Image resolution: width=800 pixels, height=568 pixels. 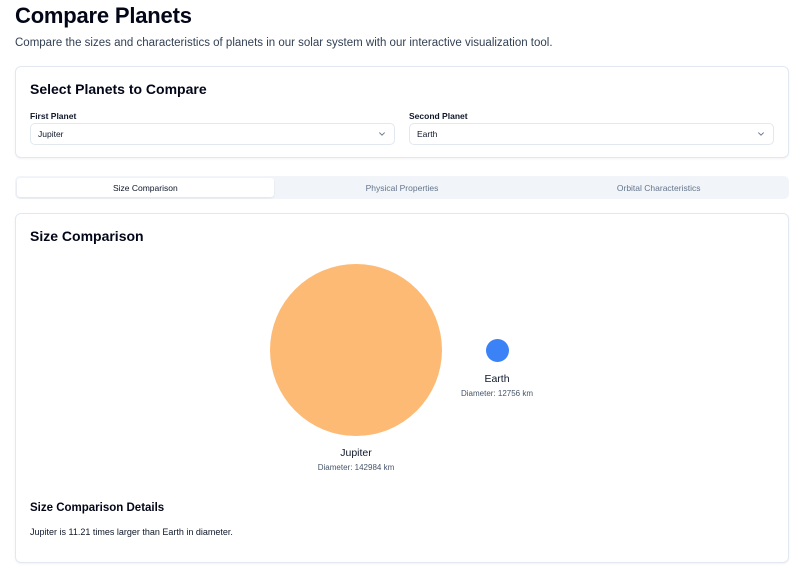 What do you see at coordinates (427, 134) in the screenshot?
I see `second-planet-value: Earth` at bounding box center [427, 134].